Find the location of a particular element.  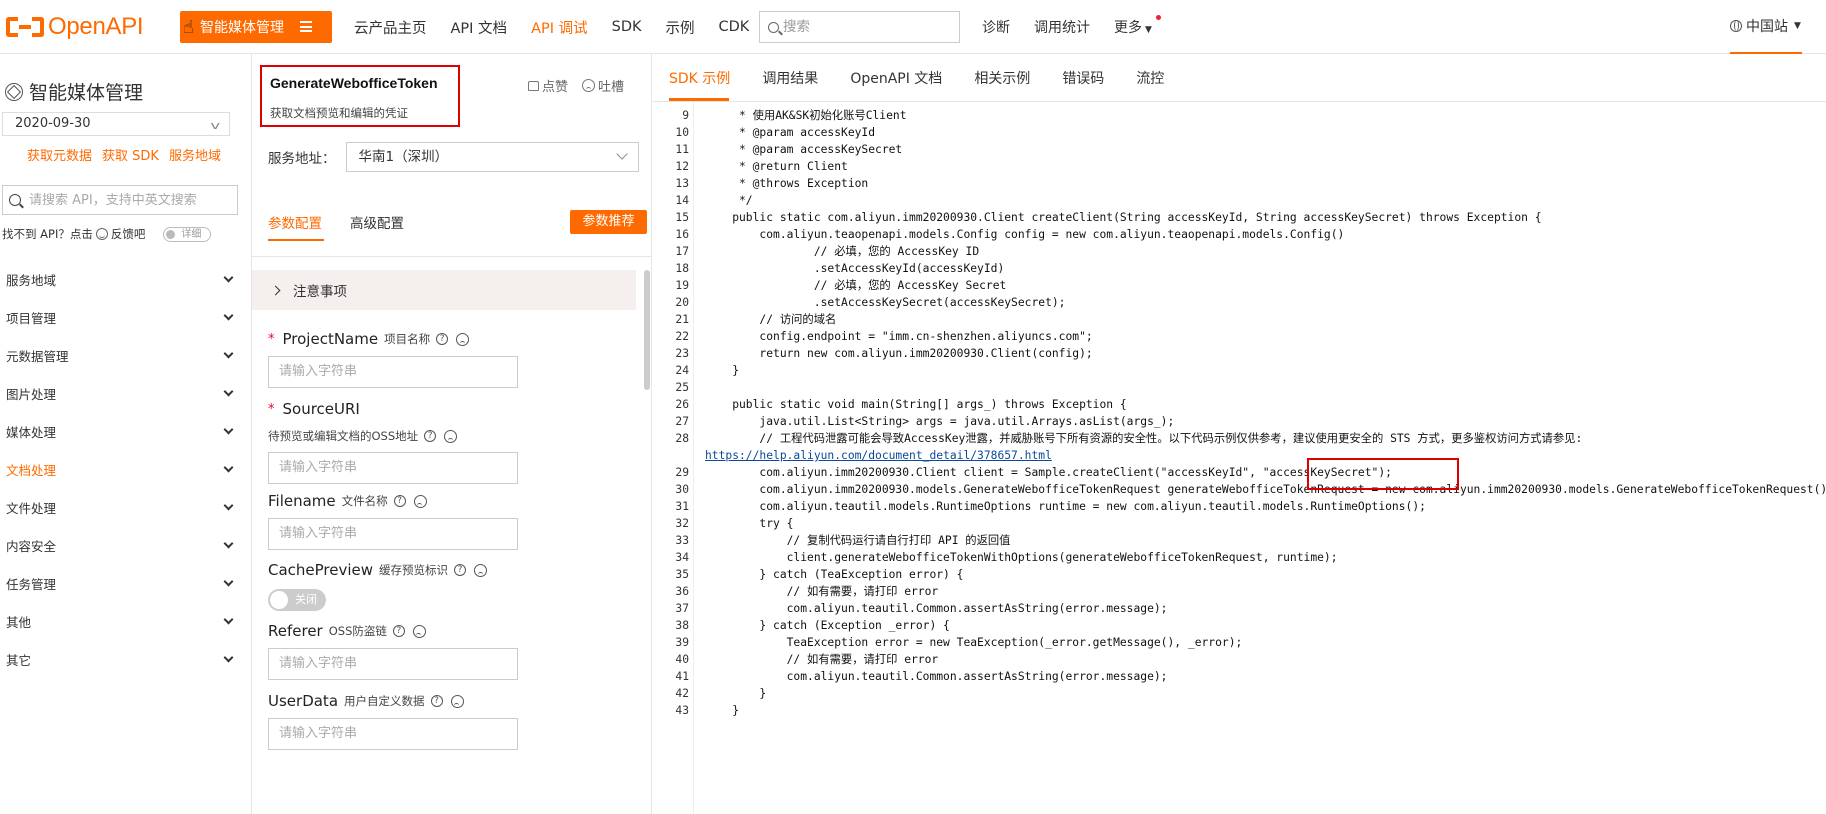

nav-link-more: 更多 ▼ is located at coordinates (1137, 26).